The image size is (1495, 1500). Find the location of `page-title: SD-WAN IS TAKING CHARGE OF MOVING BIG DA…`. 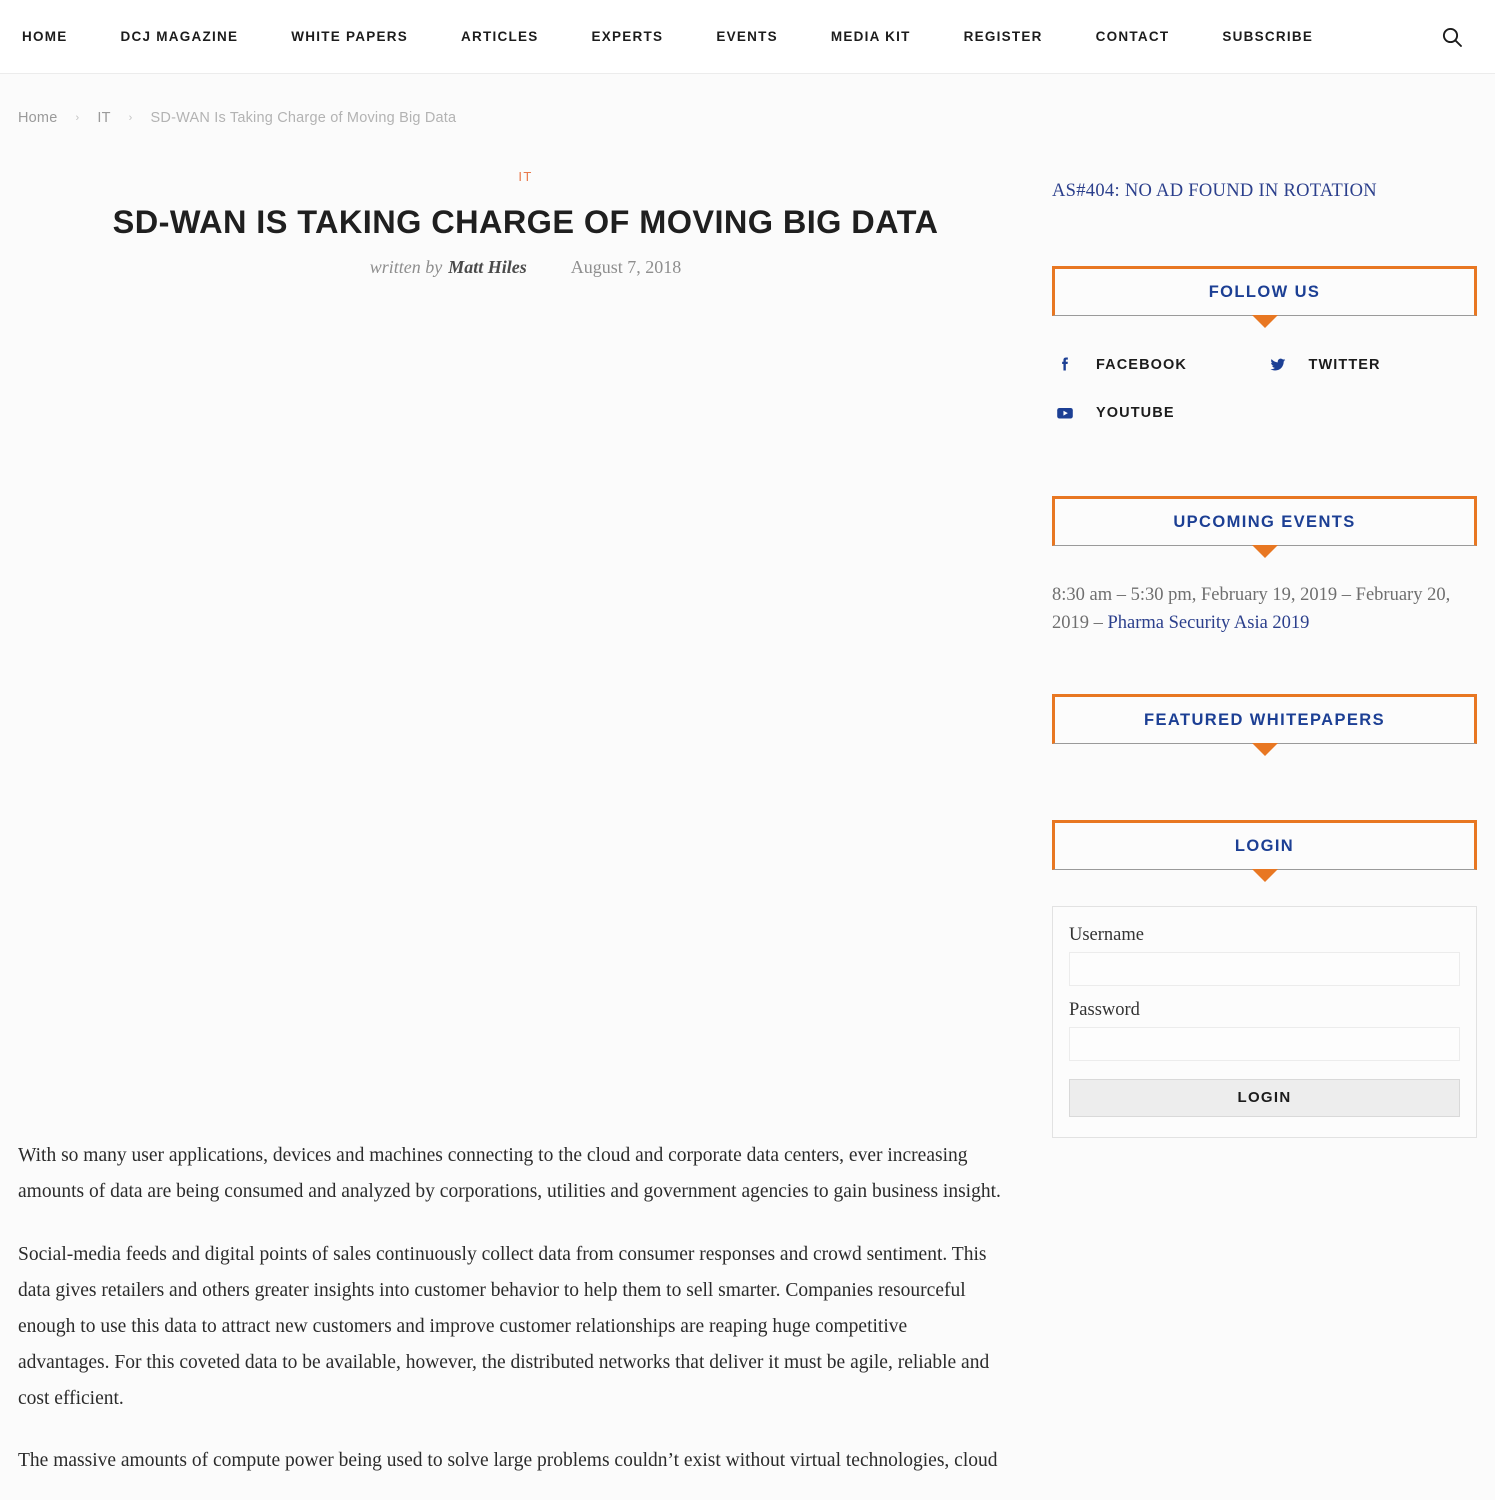

page-title: SD-WAN IS TAKING CHARGE OF MOVING BIG DA… is located at coordinates (525, 222).